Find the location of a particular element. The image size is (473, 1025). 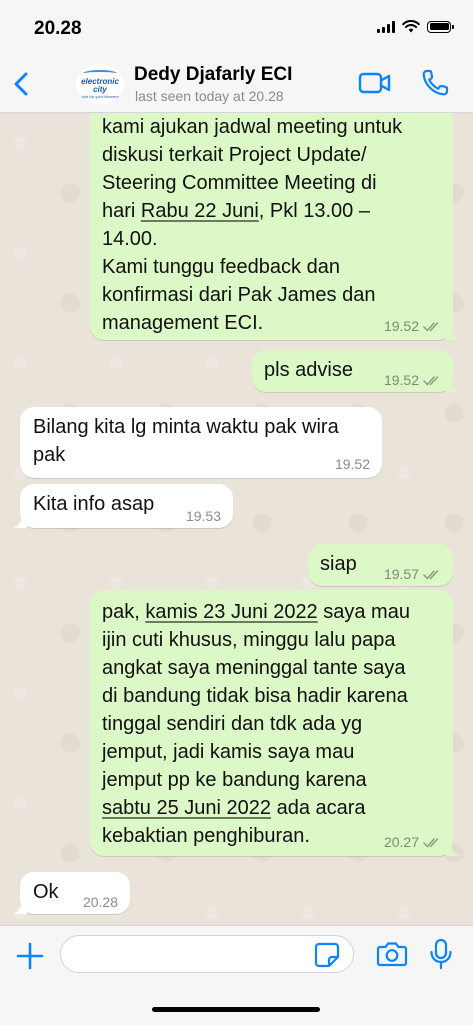

message-meta: 19.53 is located at coordinates (203, 516).